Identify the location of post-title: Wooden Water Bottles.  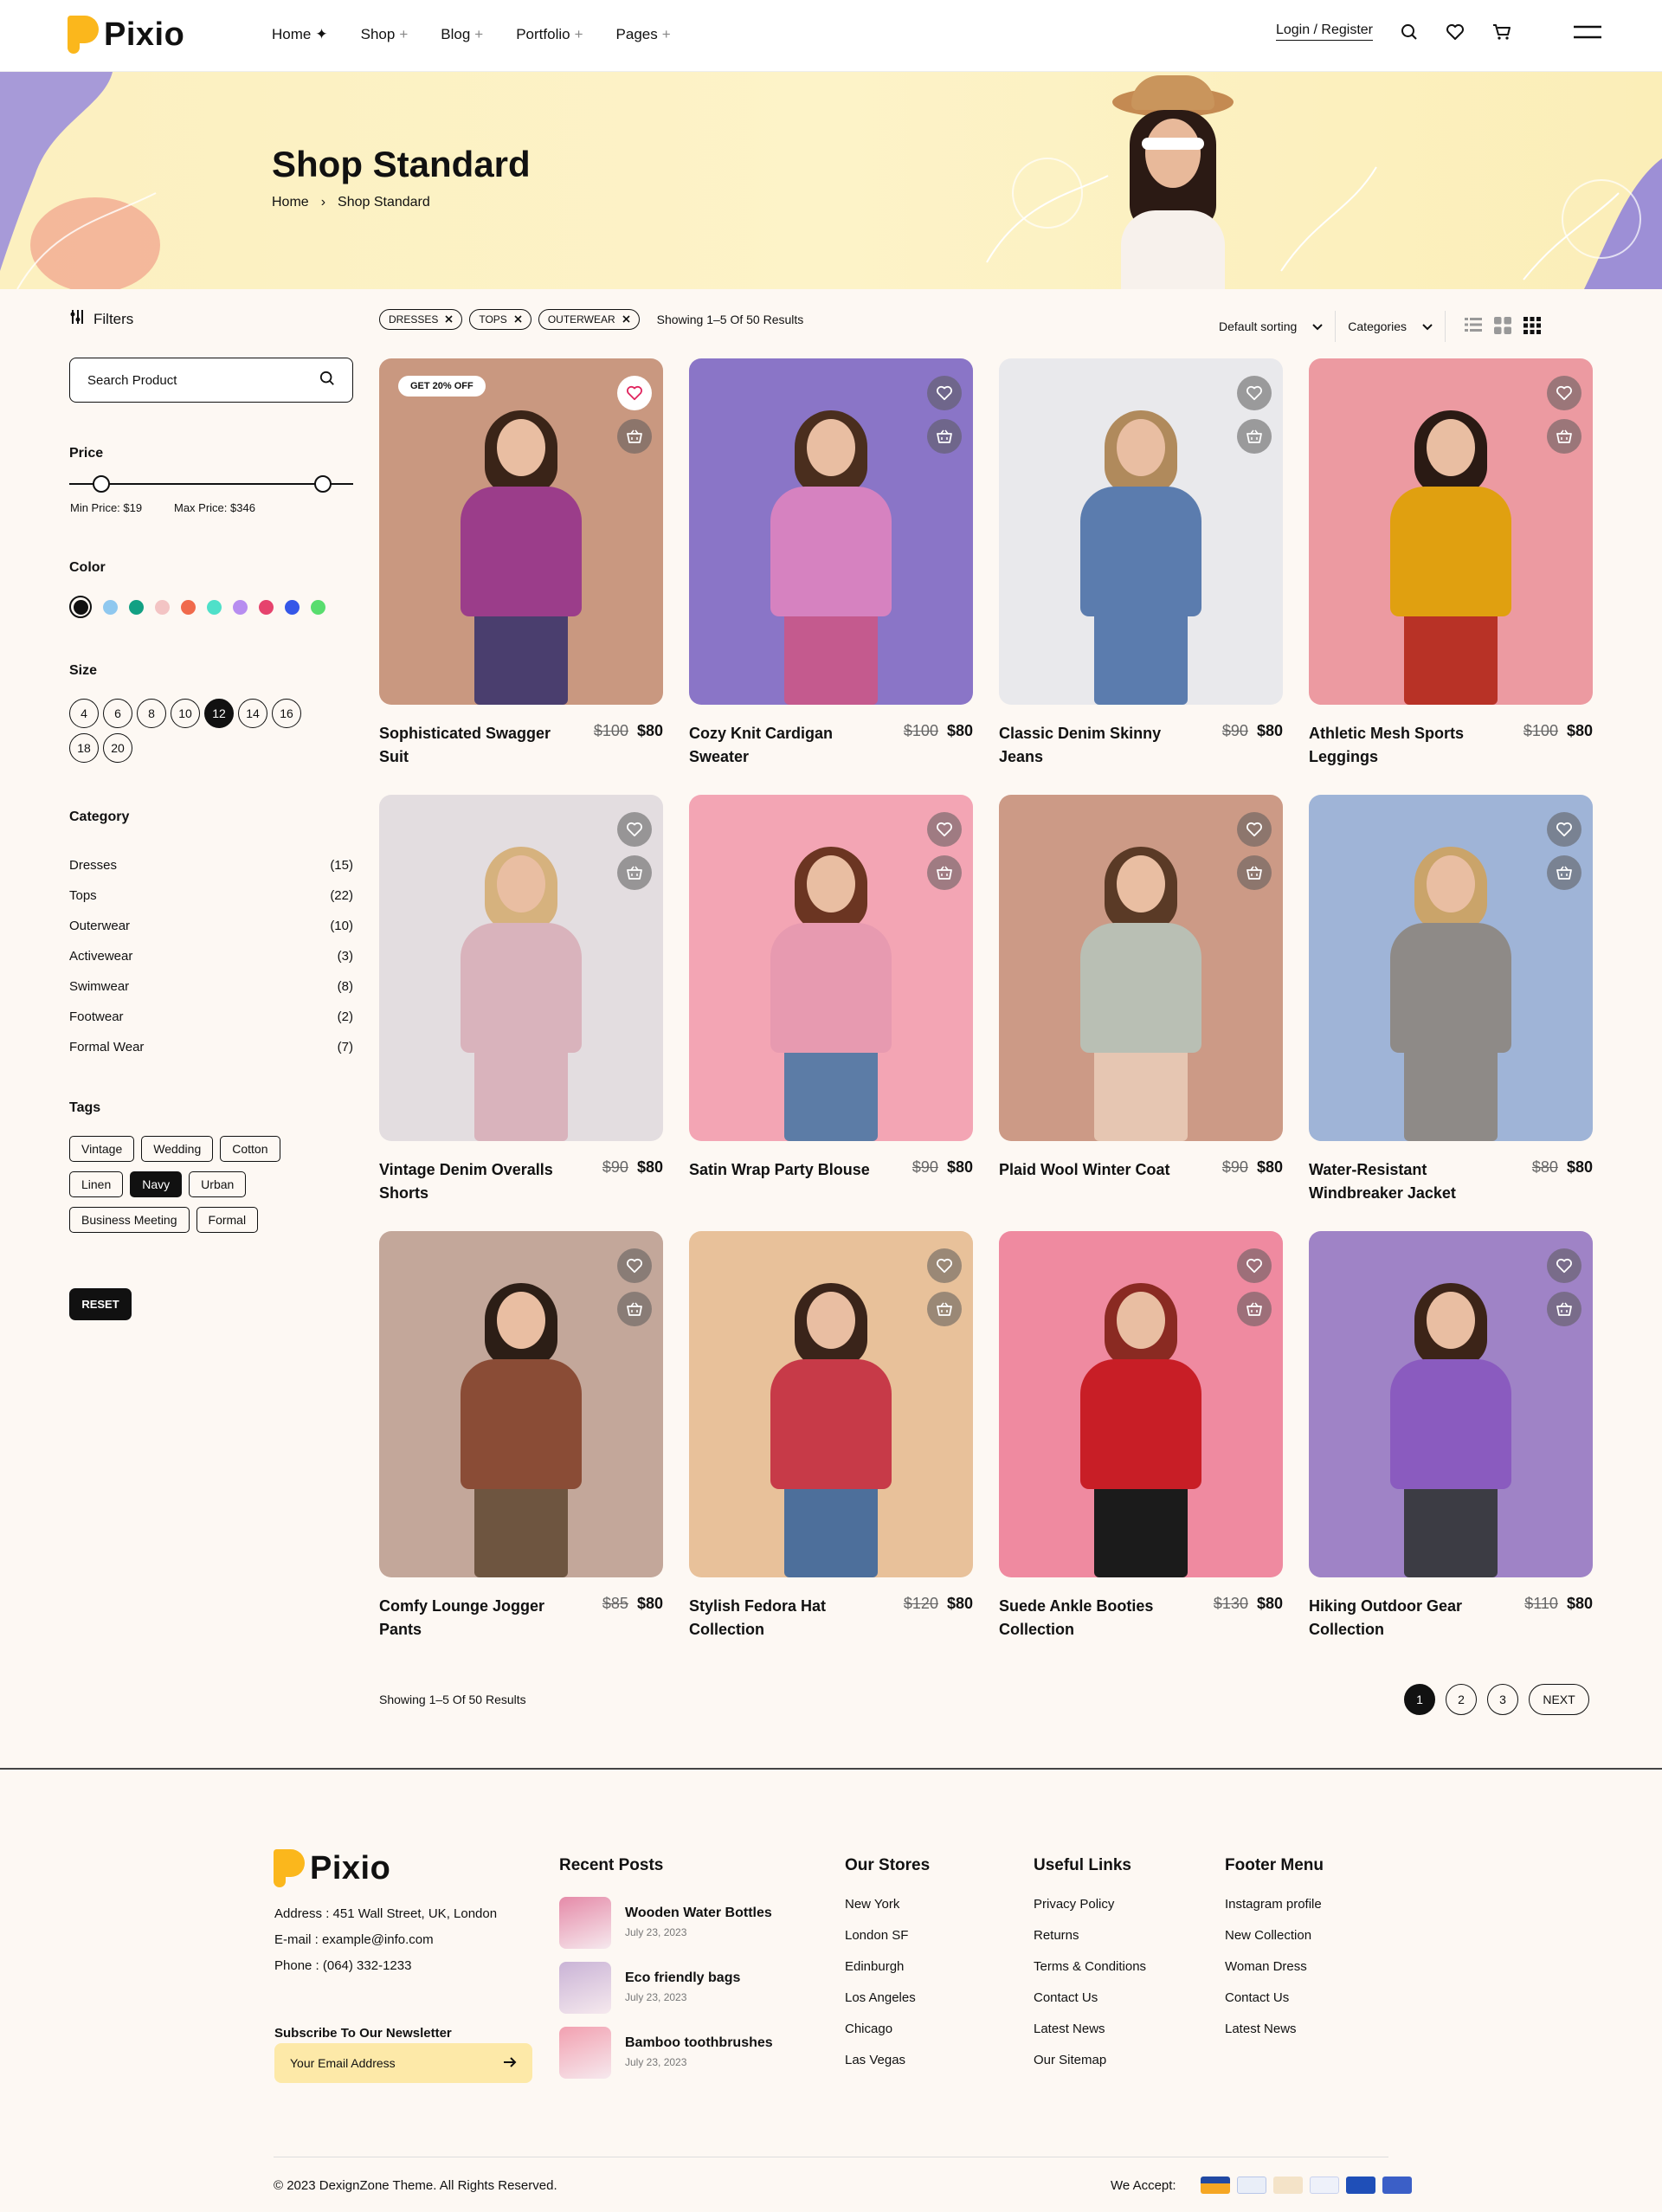
(698, 1913).